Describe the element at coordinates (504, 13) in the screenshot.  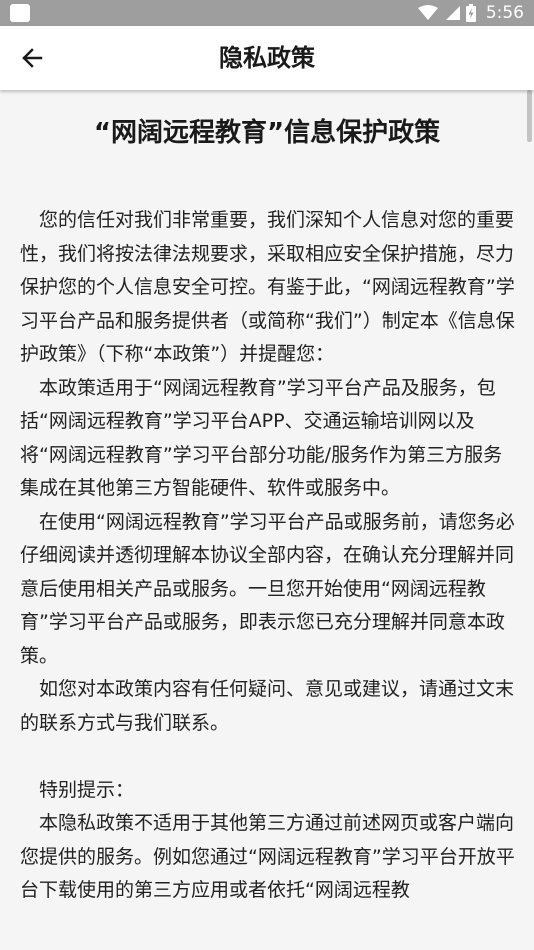
I see `status-time: 5:56` at that location.